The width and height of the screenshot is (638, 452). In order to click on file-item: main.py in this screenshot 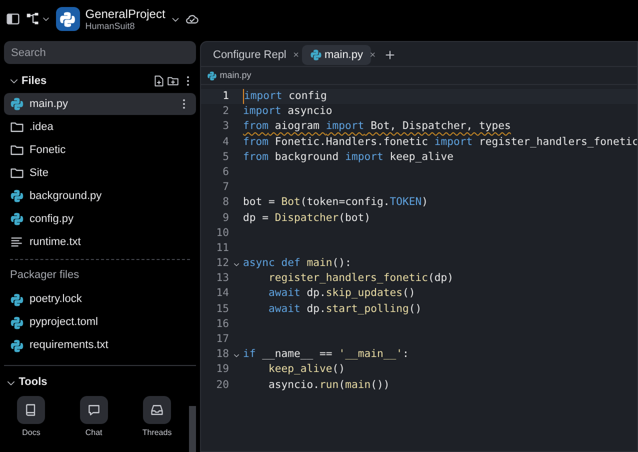, I will do `click(100, 104)`.